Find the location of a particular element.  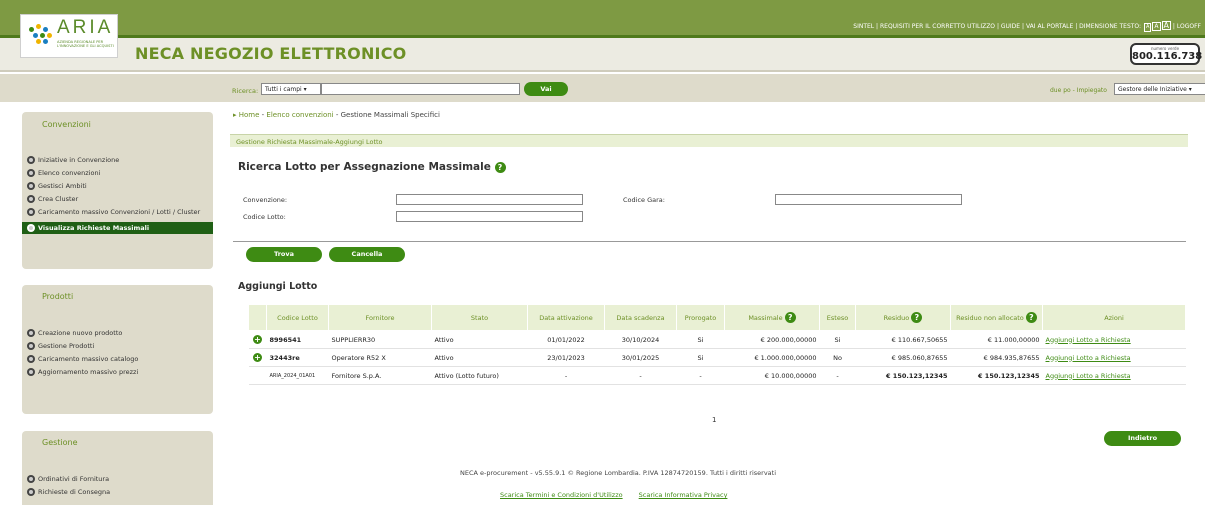

col-header-prorogato: Prorogato is located at coordinates (700, 317).